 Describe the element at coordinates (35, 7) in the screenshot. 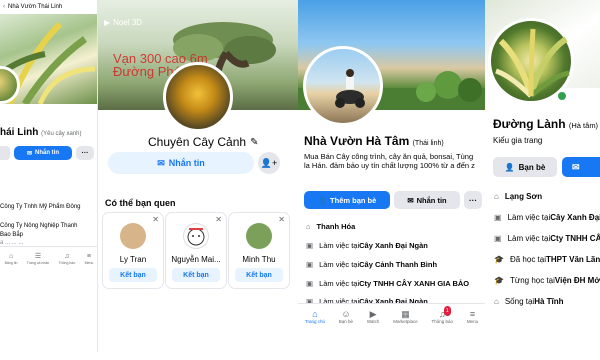

I see `top-bar-title: Nhà Vườn Thái Linh` at that location.